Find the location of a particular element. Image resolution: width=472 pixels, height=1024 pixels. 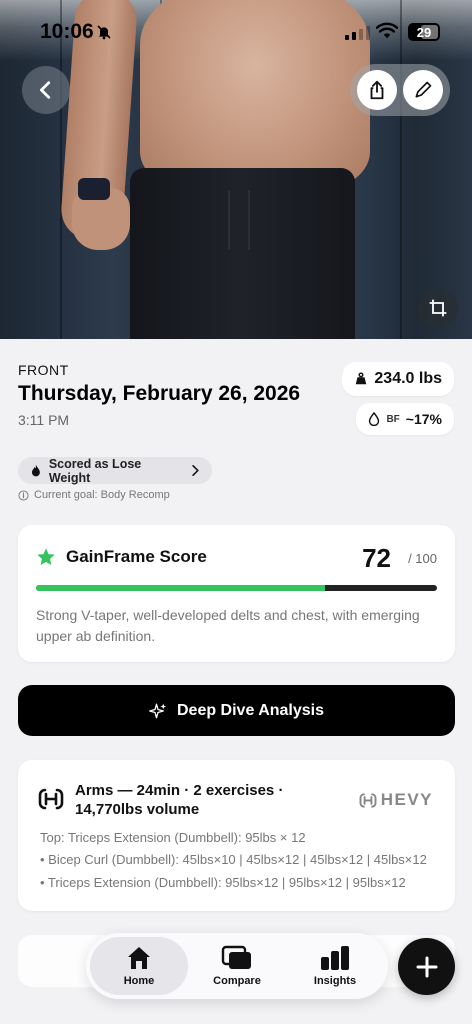

weight-chip: 234.0 lbs is located at coordinates (398, 379).